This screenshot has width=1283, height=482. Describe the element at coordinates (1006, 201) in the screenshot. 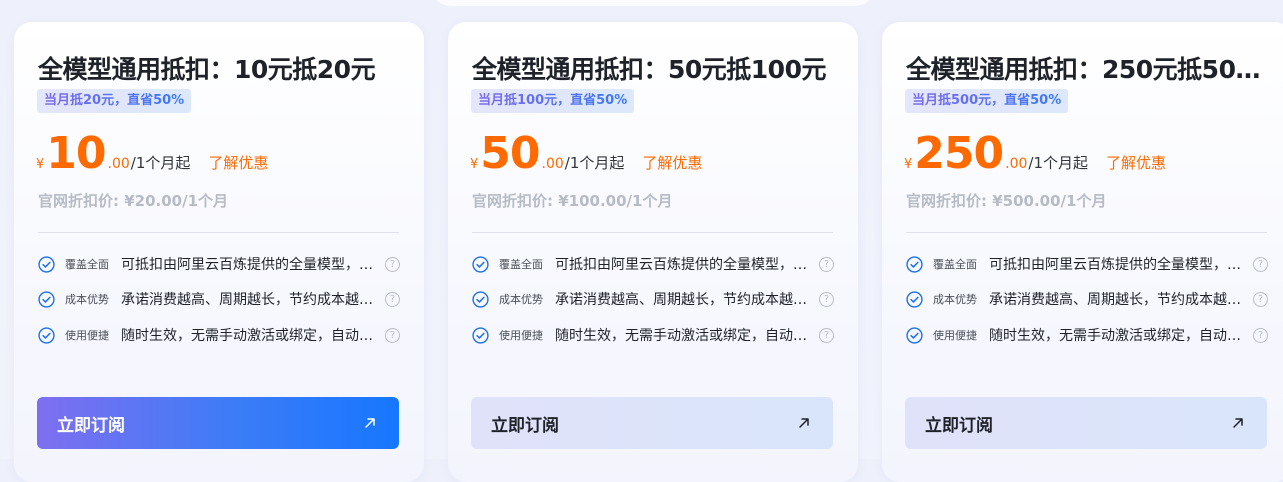

I see `original-price: 官网折扣价: ¥500.00/1个月` at that location.